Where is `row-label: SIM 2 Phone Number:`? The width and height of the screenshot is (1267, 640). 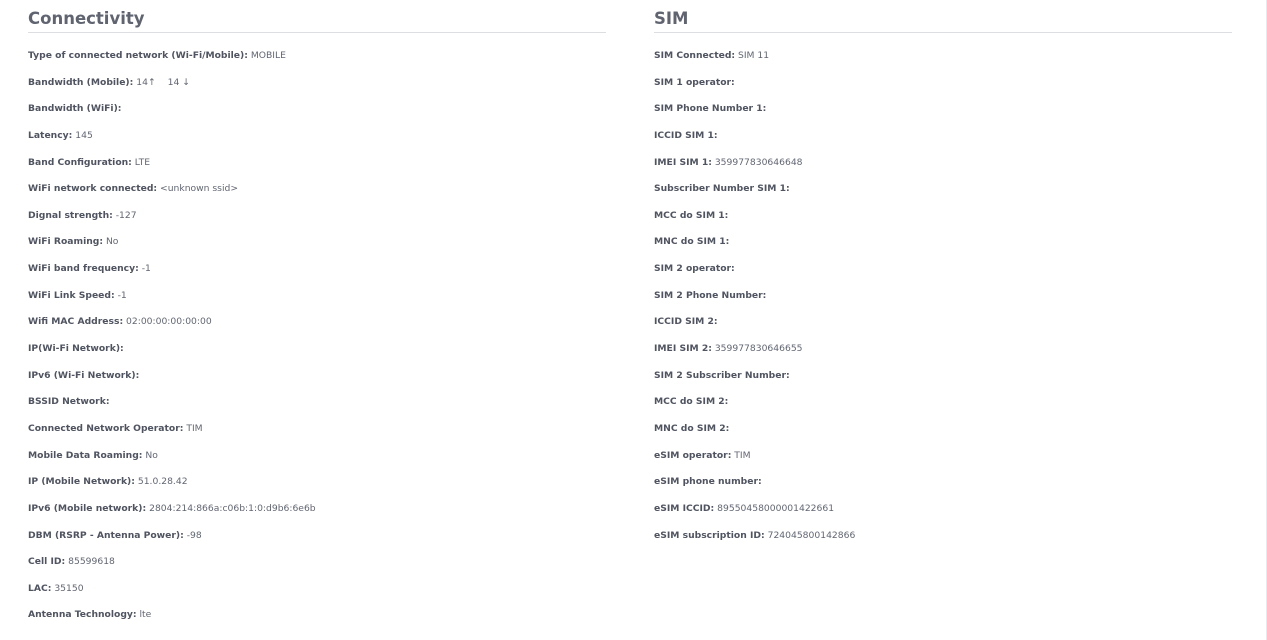
row-label: SIM 2 Phone Number: is located at coordinates (710, 295).